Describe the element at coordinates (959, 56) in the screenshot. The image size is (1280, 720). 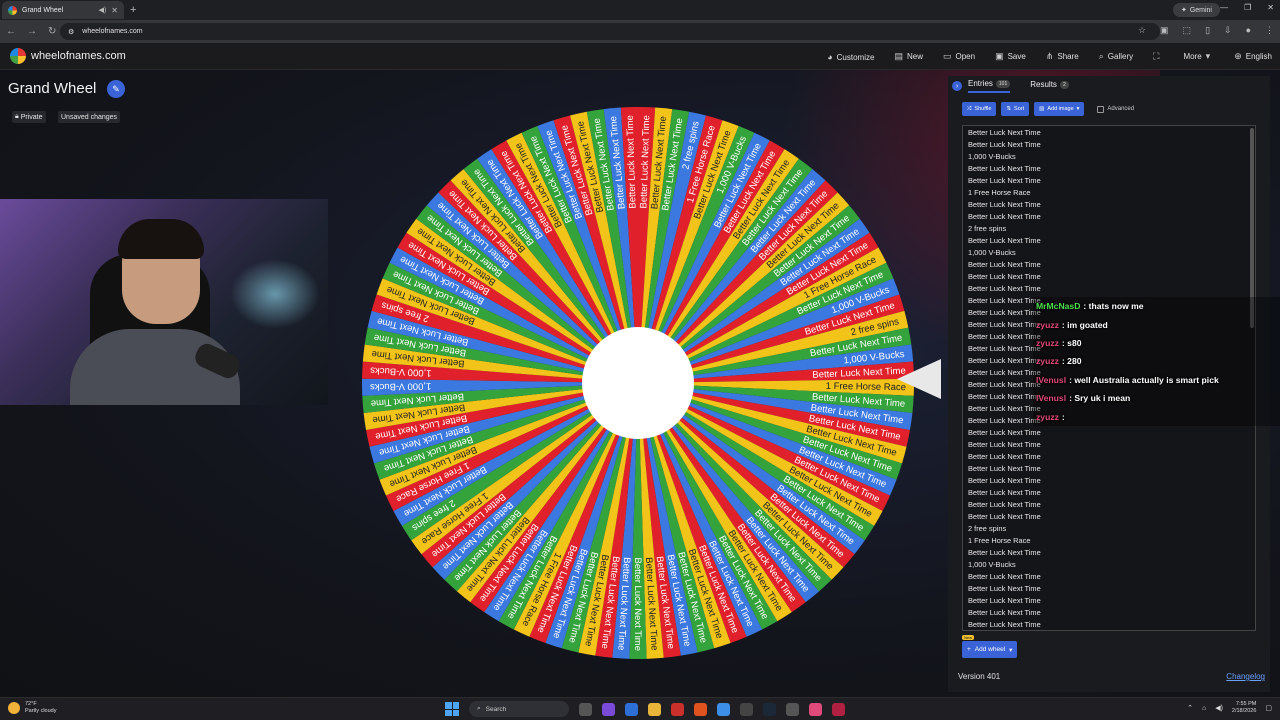
I see `menu-item-open: ▭ Open` at that location.